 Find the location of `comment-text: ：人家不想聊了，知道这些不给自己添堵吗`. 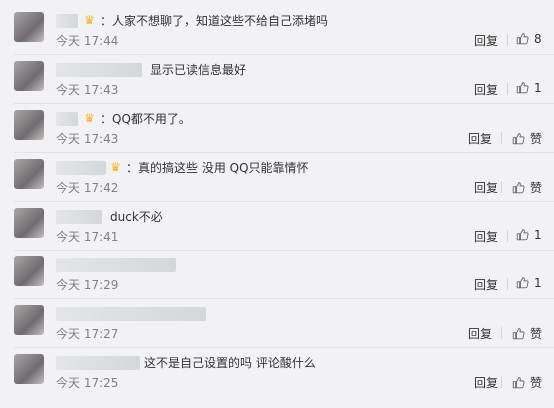

comment-text: ：人家不想聊了，知道这些不给自己添堵吗 is located at coordinates (214, 21).